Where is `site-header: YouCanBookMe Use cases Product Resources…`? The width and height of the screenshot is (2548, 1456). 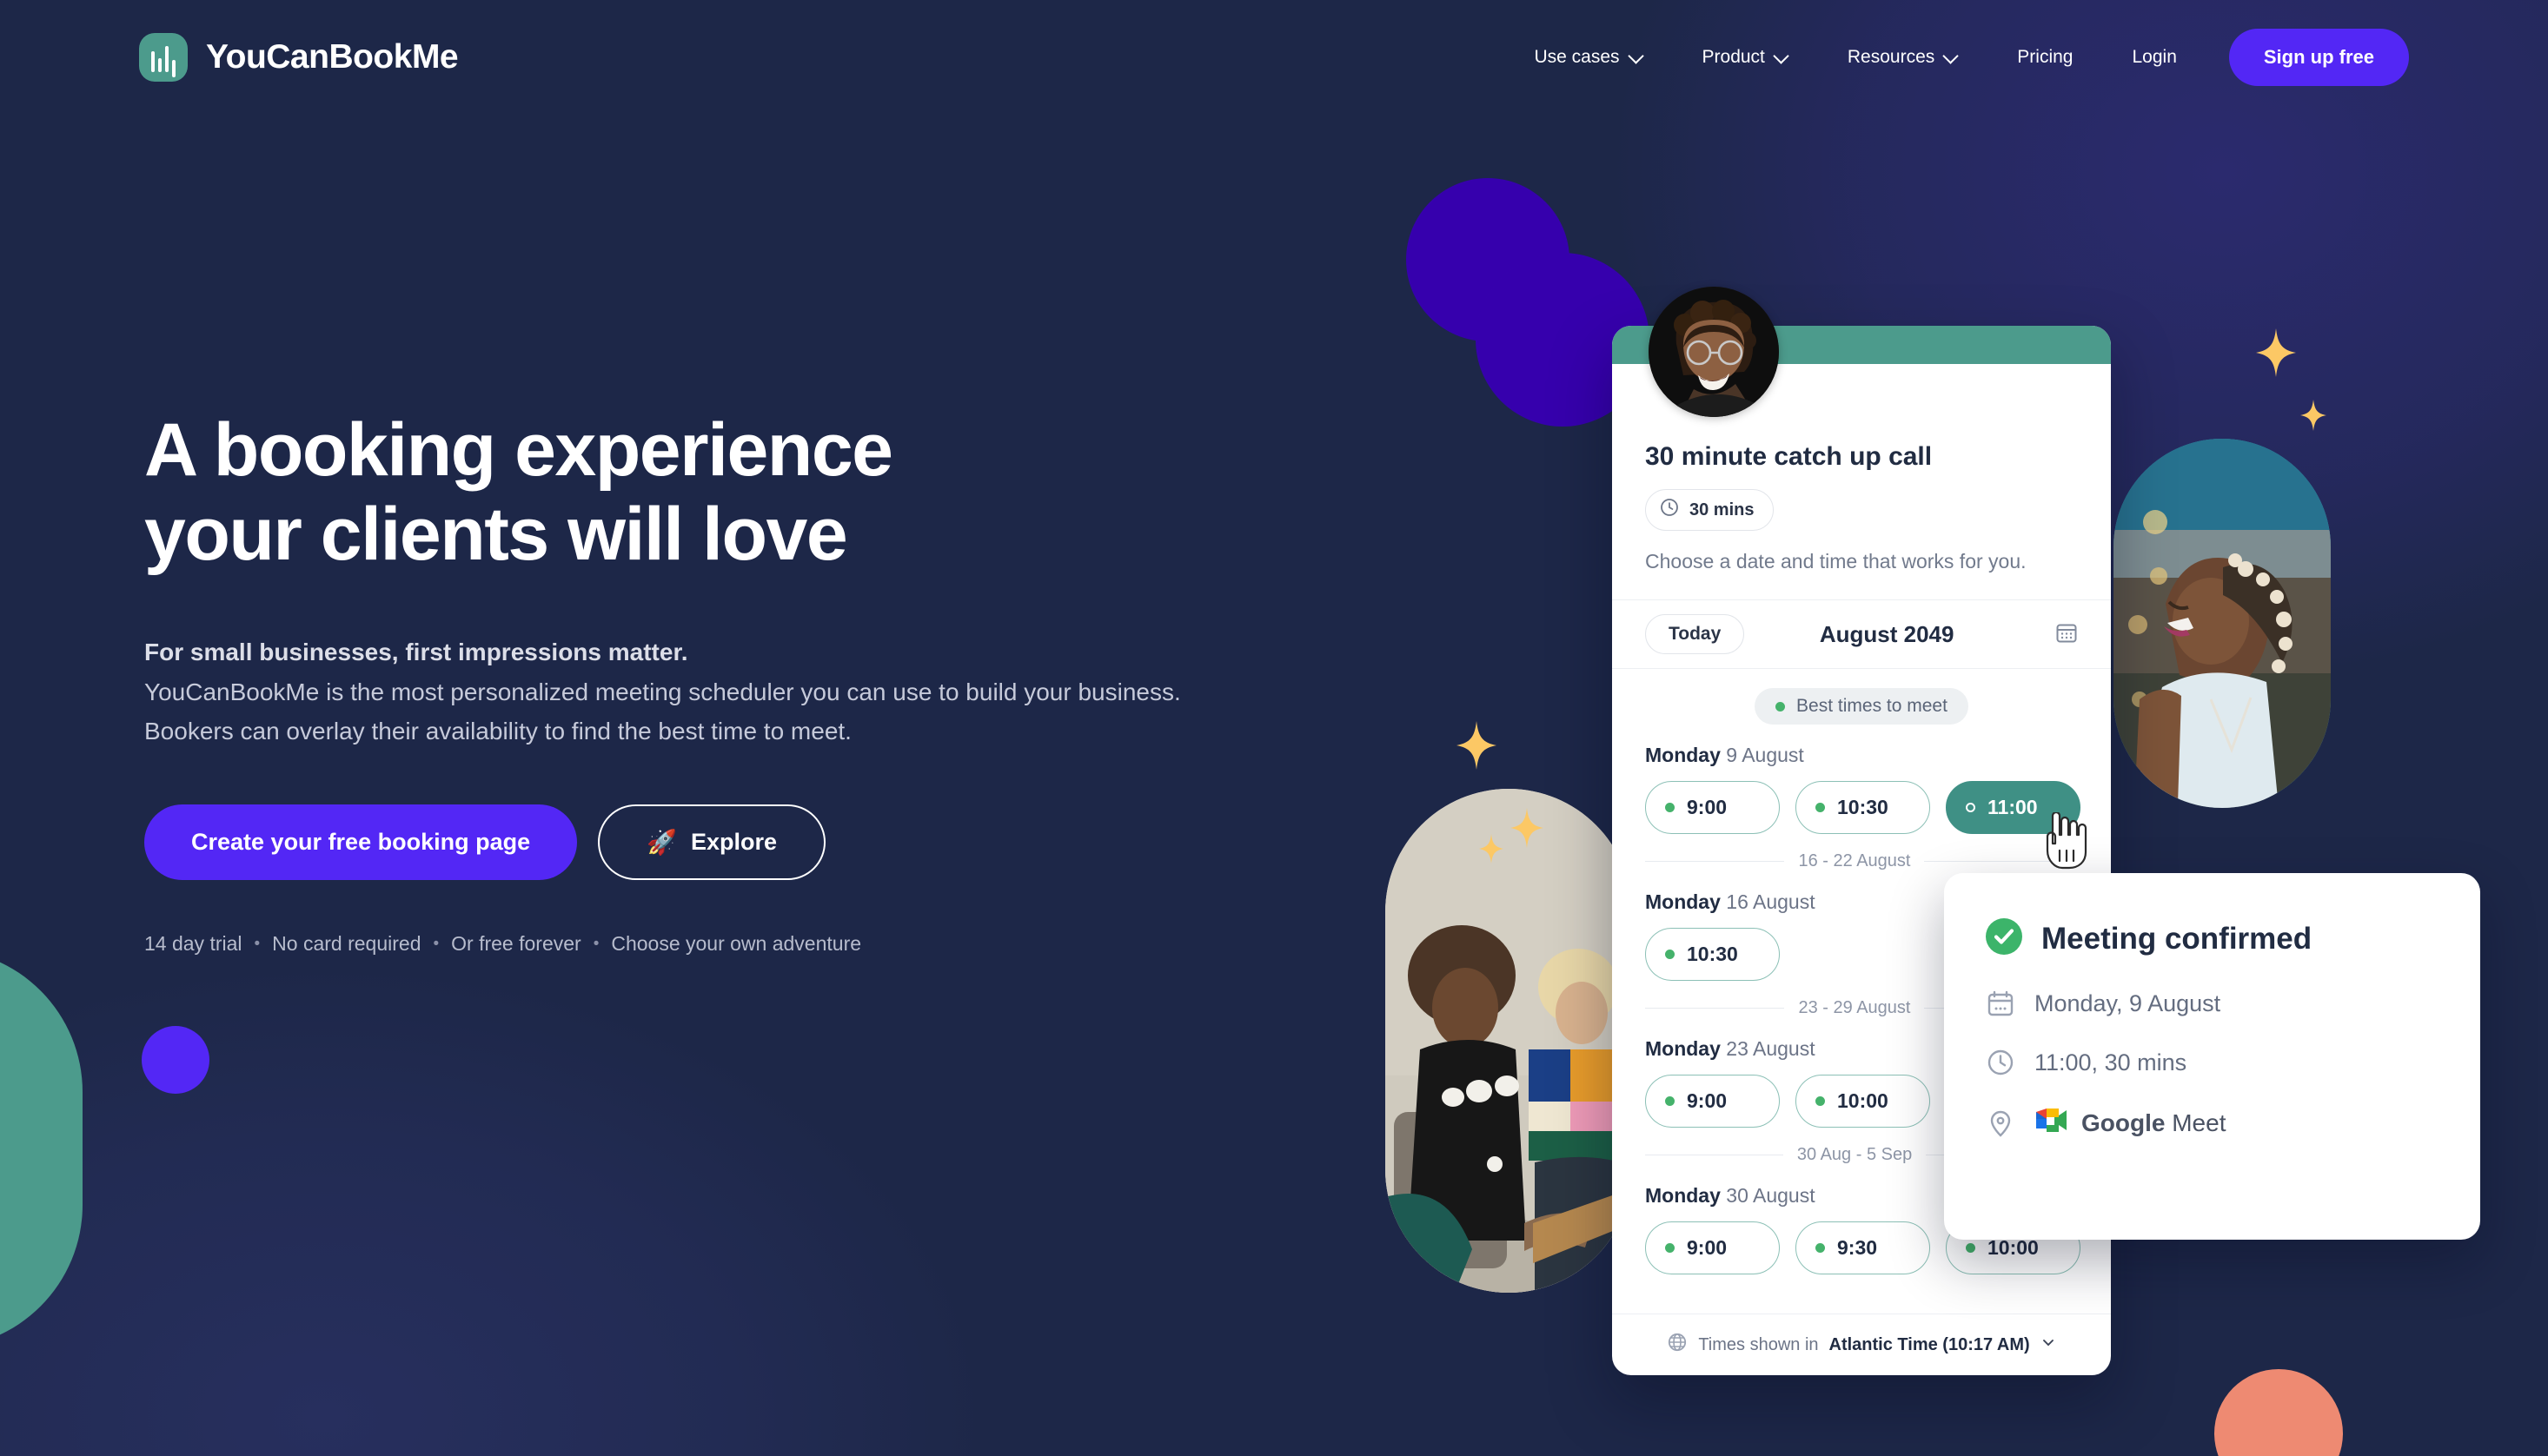
site-header: YouCanBookMe Use cases Product Resources… is located at coordinates (1274, 57).